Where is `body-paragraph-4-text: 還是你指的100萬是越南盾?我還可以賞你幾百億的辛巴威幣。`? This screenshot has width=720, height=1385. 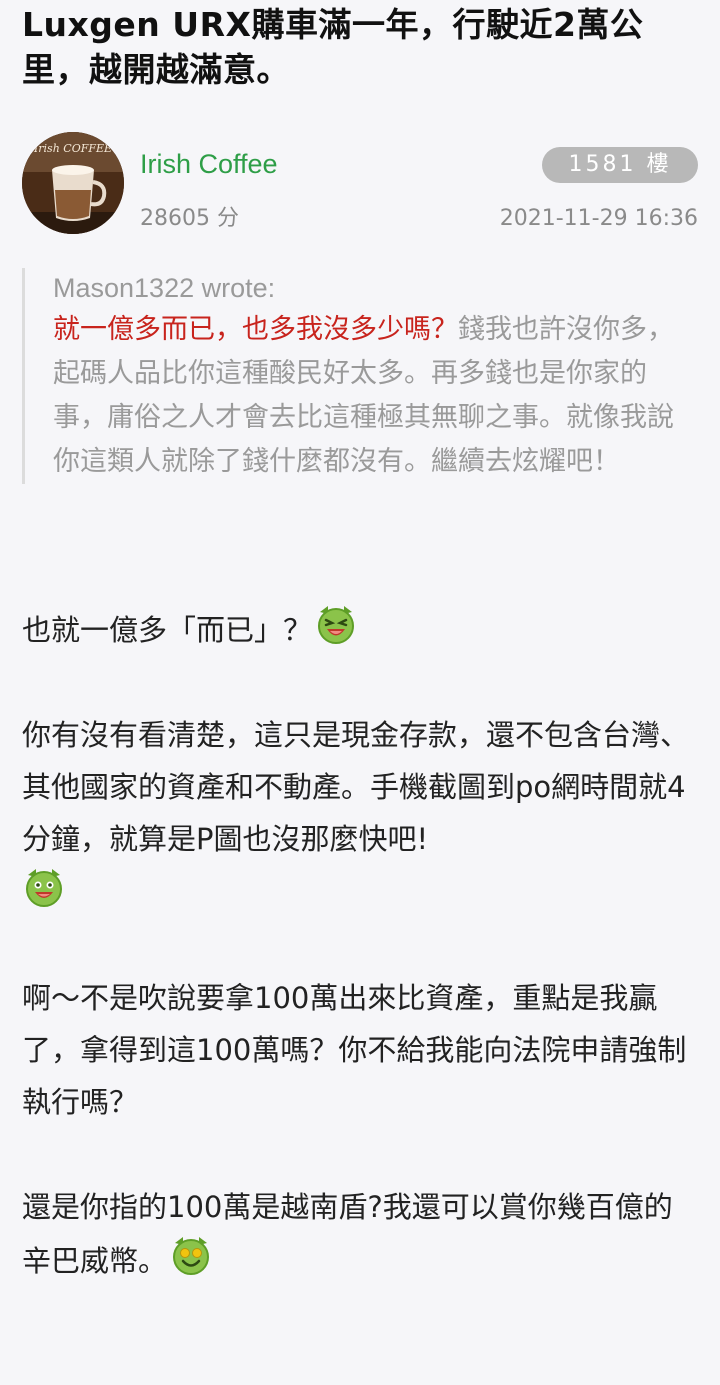
body-paragraph-4-text: 還是你指的100萬是越南盾?我還可以賞你幾百億的辛巴威幣。 is located at coordinates (347, 1234).